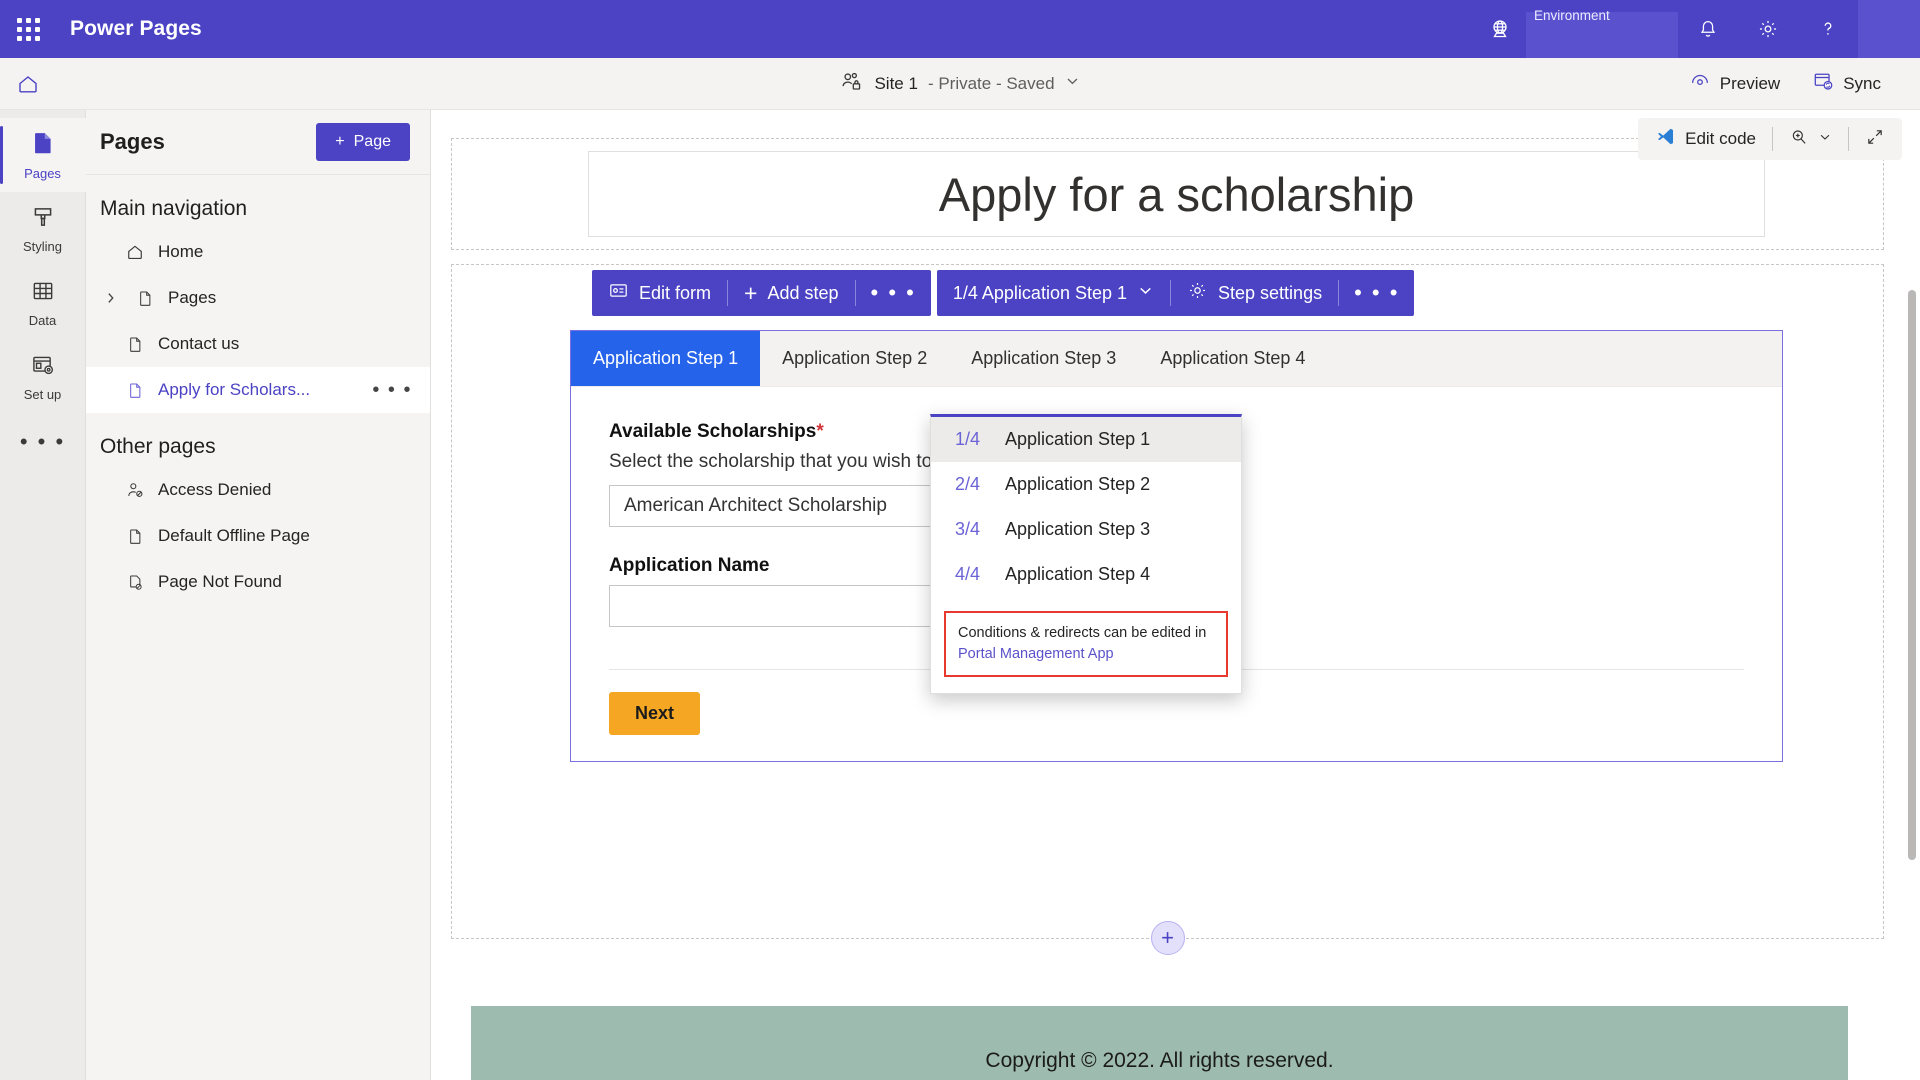 Image resolution: width=1920 pixels, height=1080 pixels. What do you see at coordinates (896, 83) in the screenshot?
I see `site-name: Site 1` at bounding box center [896, 83].